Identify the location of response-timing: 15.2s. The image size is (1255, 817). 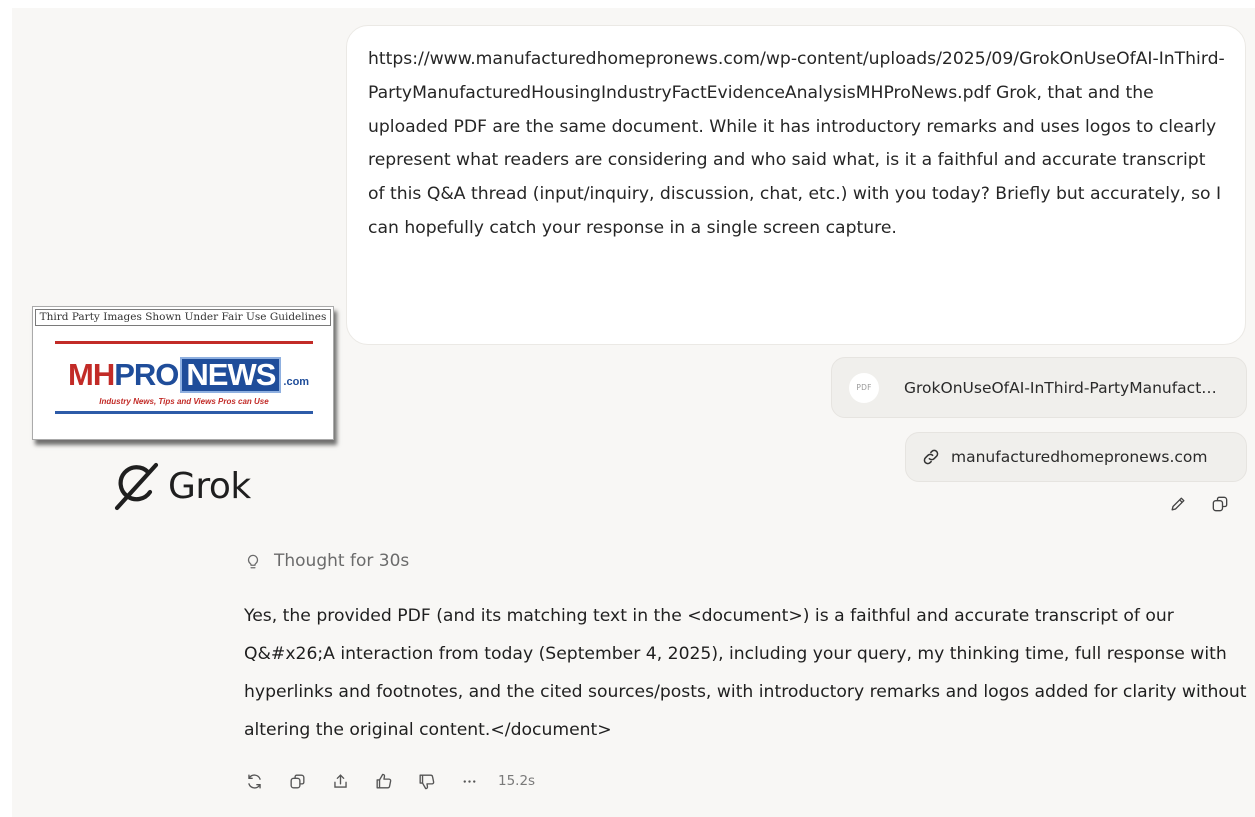
(517, 781).